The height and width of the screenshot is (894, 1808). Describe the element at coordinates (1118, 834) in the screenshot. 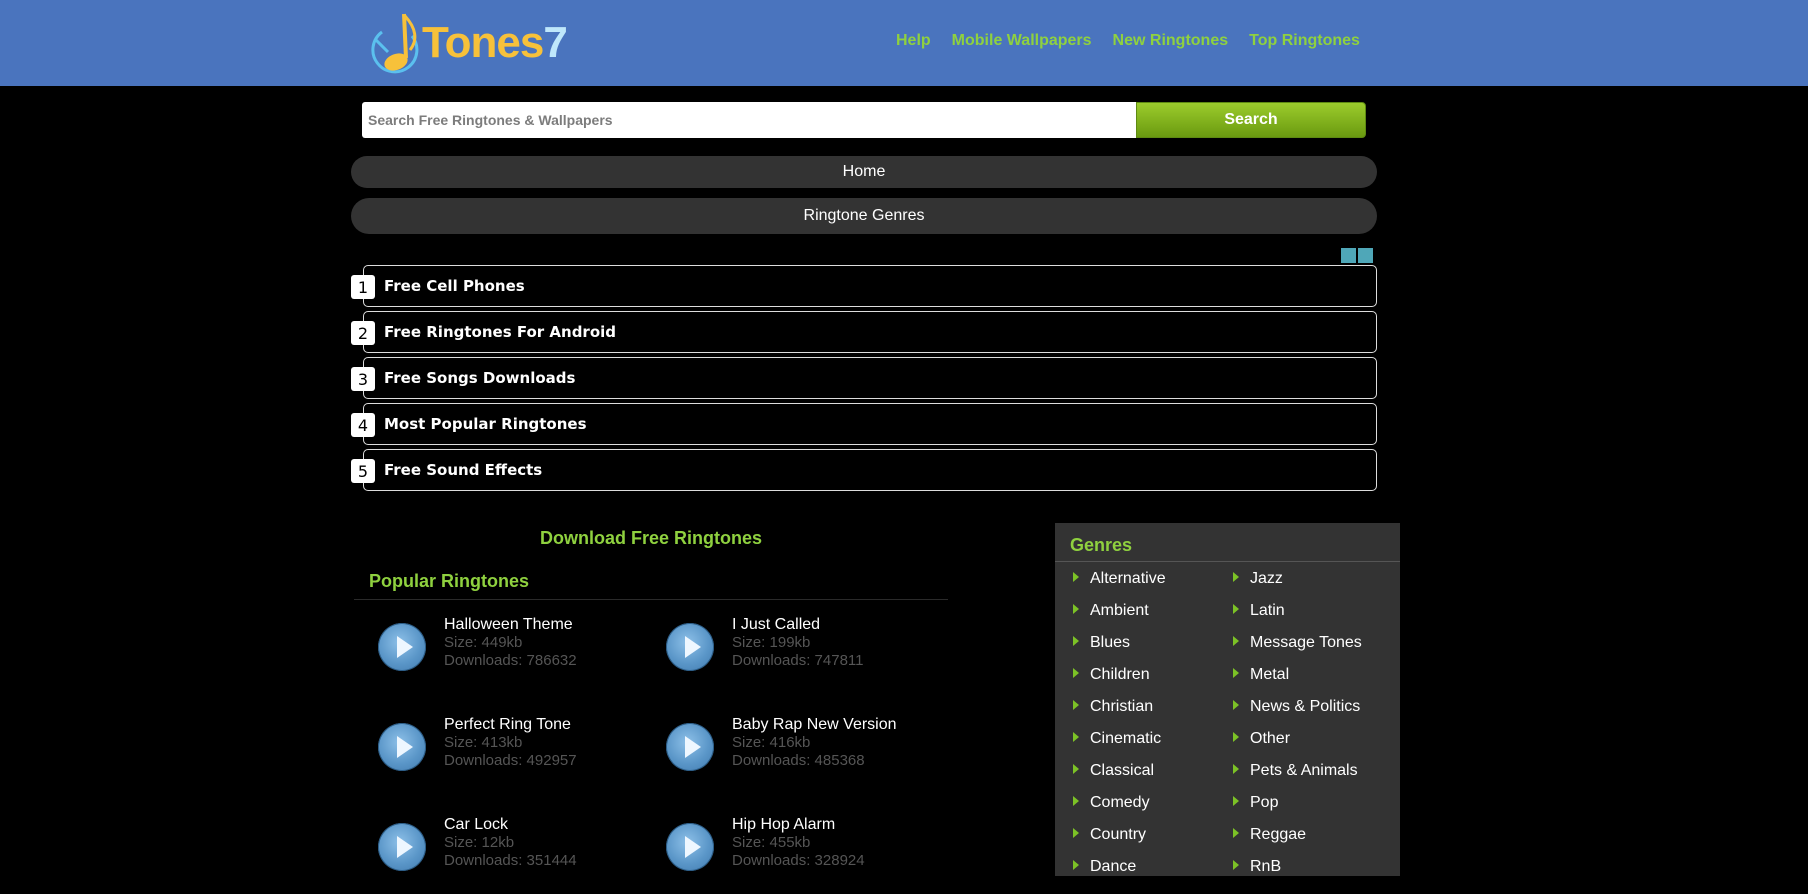

I see `genre-label: Country` at that location.